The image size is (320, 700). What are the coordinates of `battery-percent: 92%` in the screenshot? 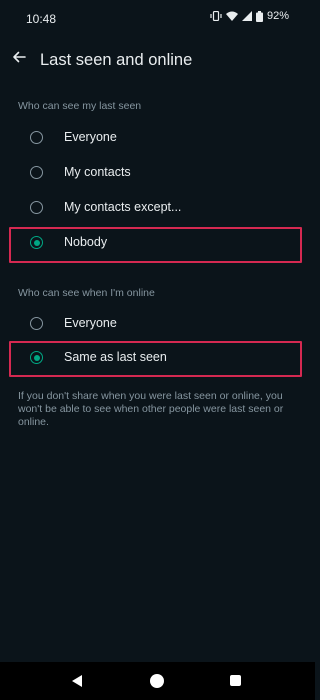 It's located at (277, 16).